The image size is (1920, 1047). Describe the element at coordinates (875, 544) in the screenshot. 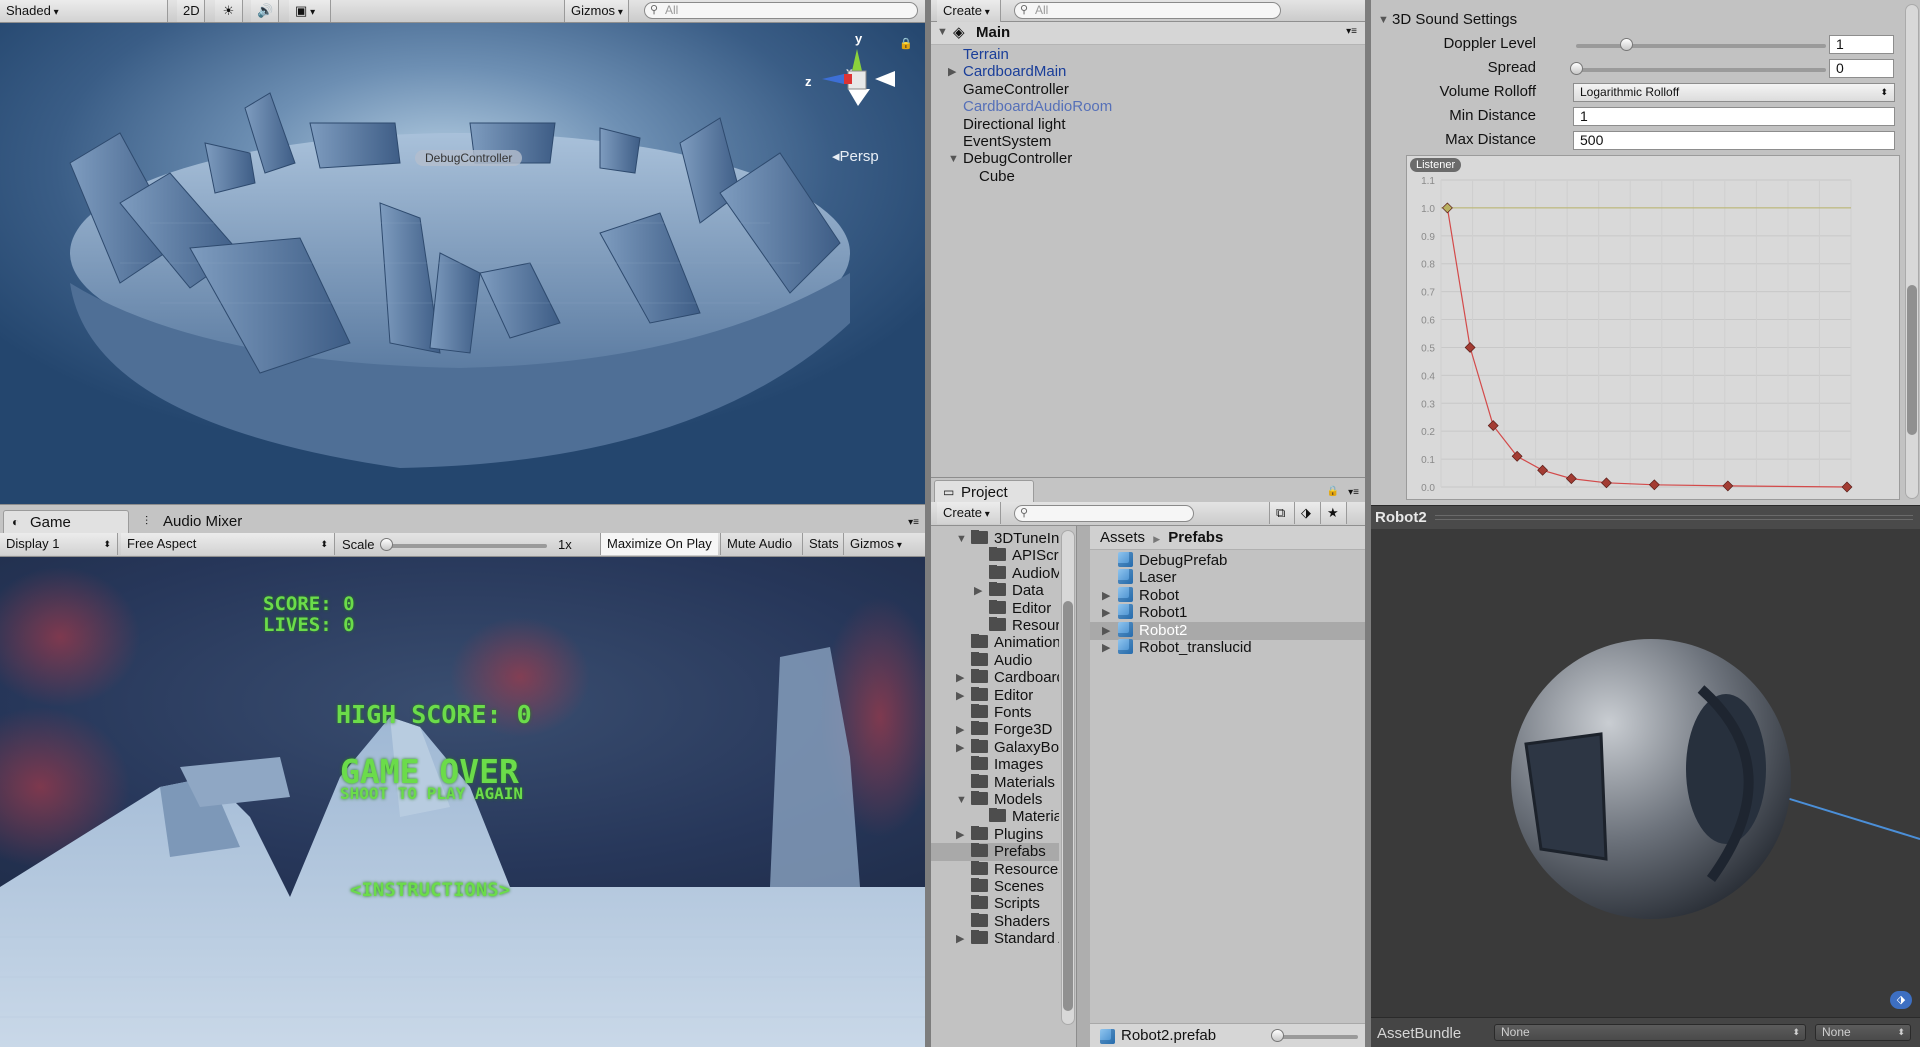

I see `game-gizmos-dropdown: Gizmos` at that location.